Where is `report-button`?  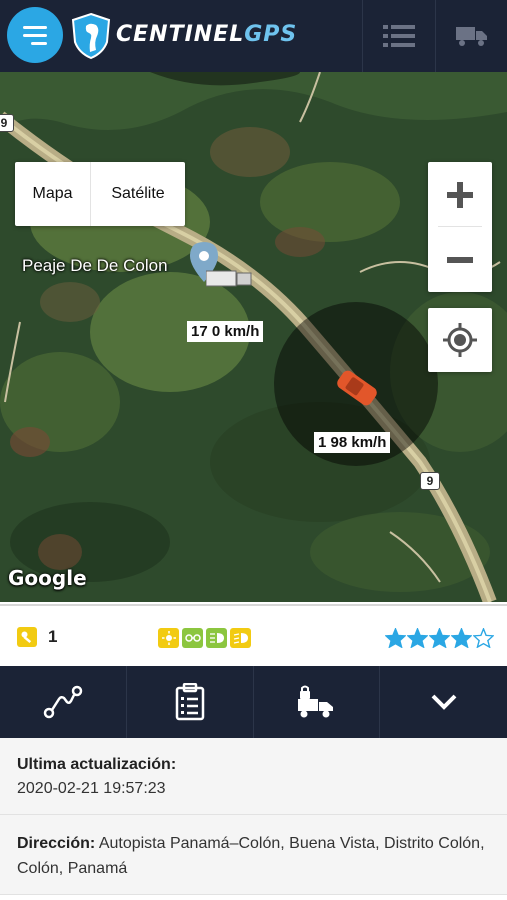
report-button is located at coordinates (190, 702).